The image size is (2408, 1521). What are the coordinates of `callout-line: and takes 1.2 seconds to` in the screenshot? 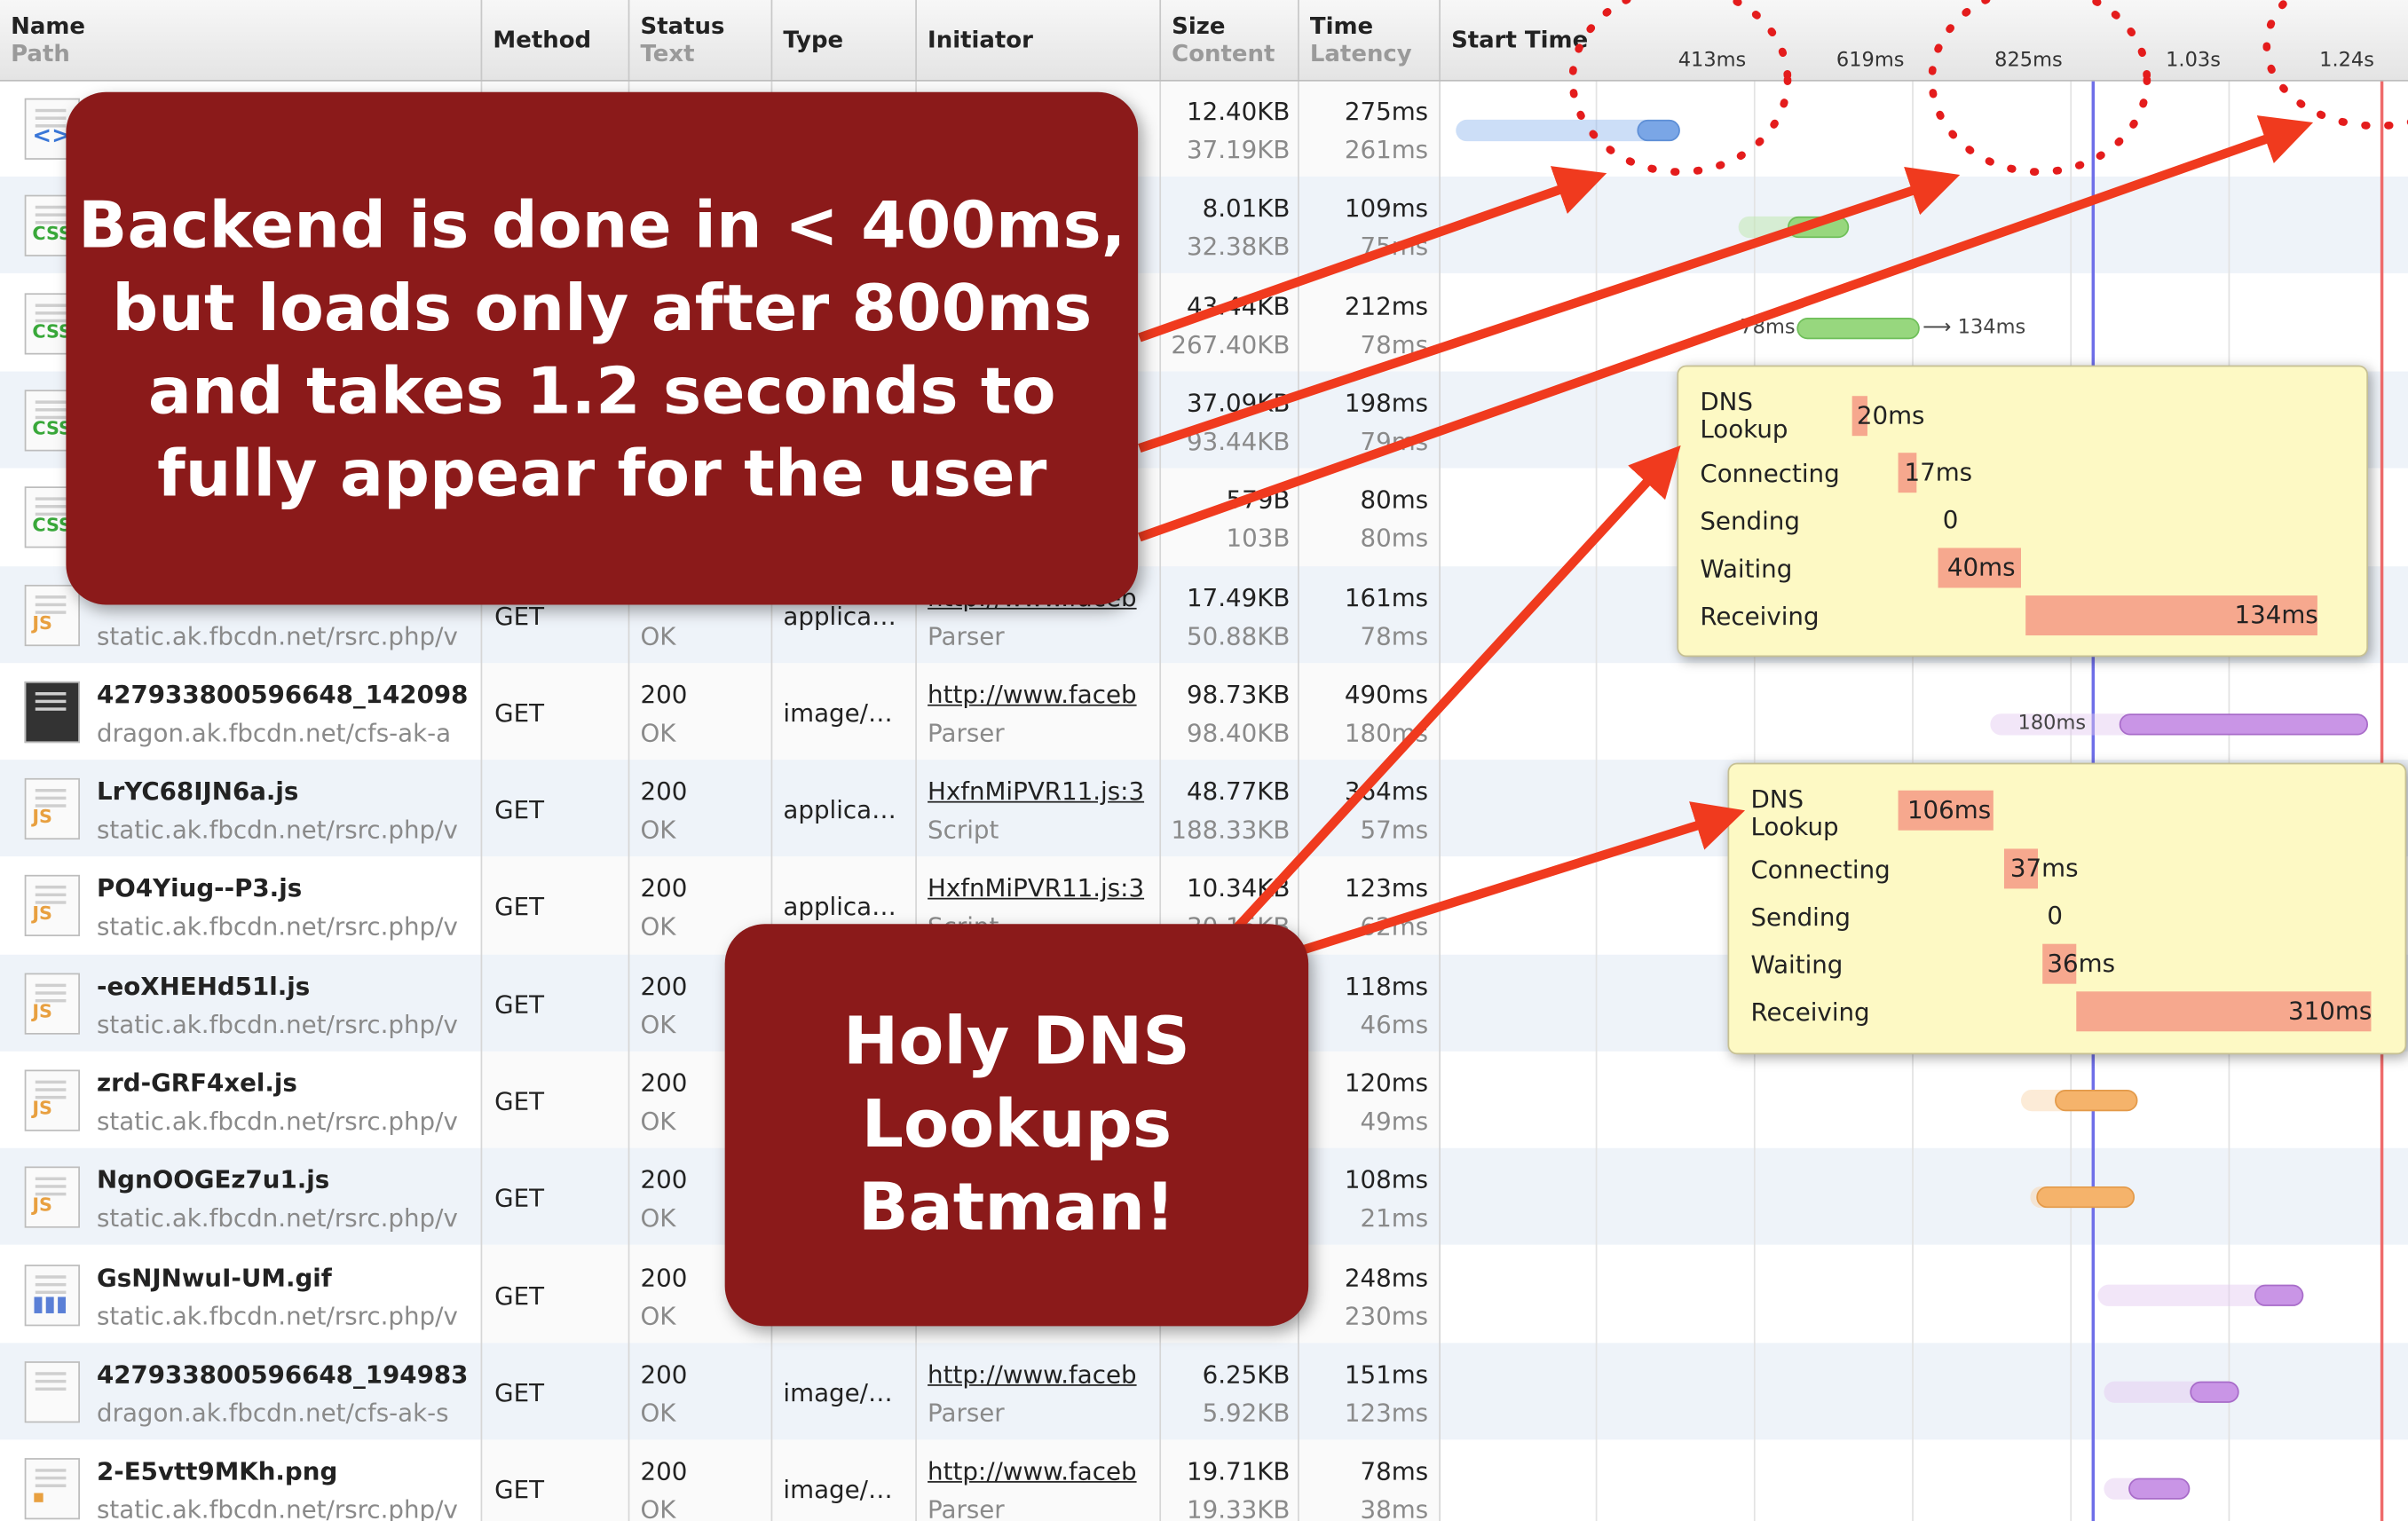 It's located at (602, 390).